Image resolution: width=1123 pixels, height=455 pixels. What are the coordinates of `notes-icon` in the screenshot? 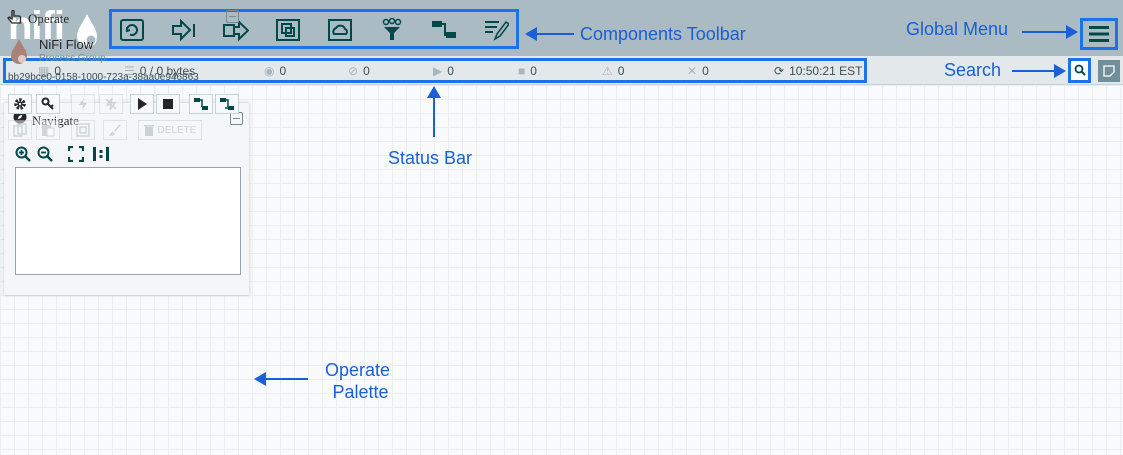 It's located at (1109, 71).